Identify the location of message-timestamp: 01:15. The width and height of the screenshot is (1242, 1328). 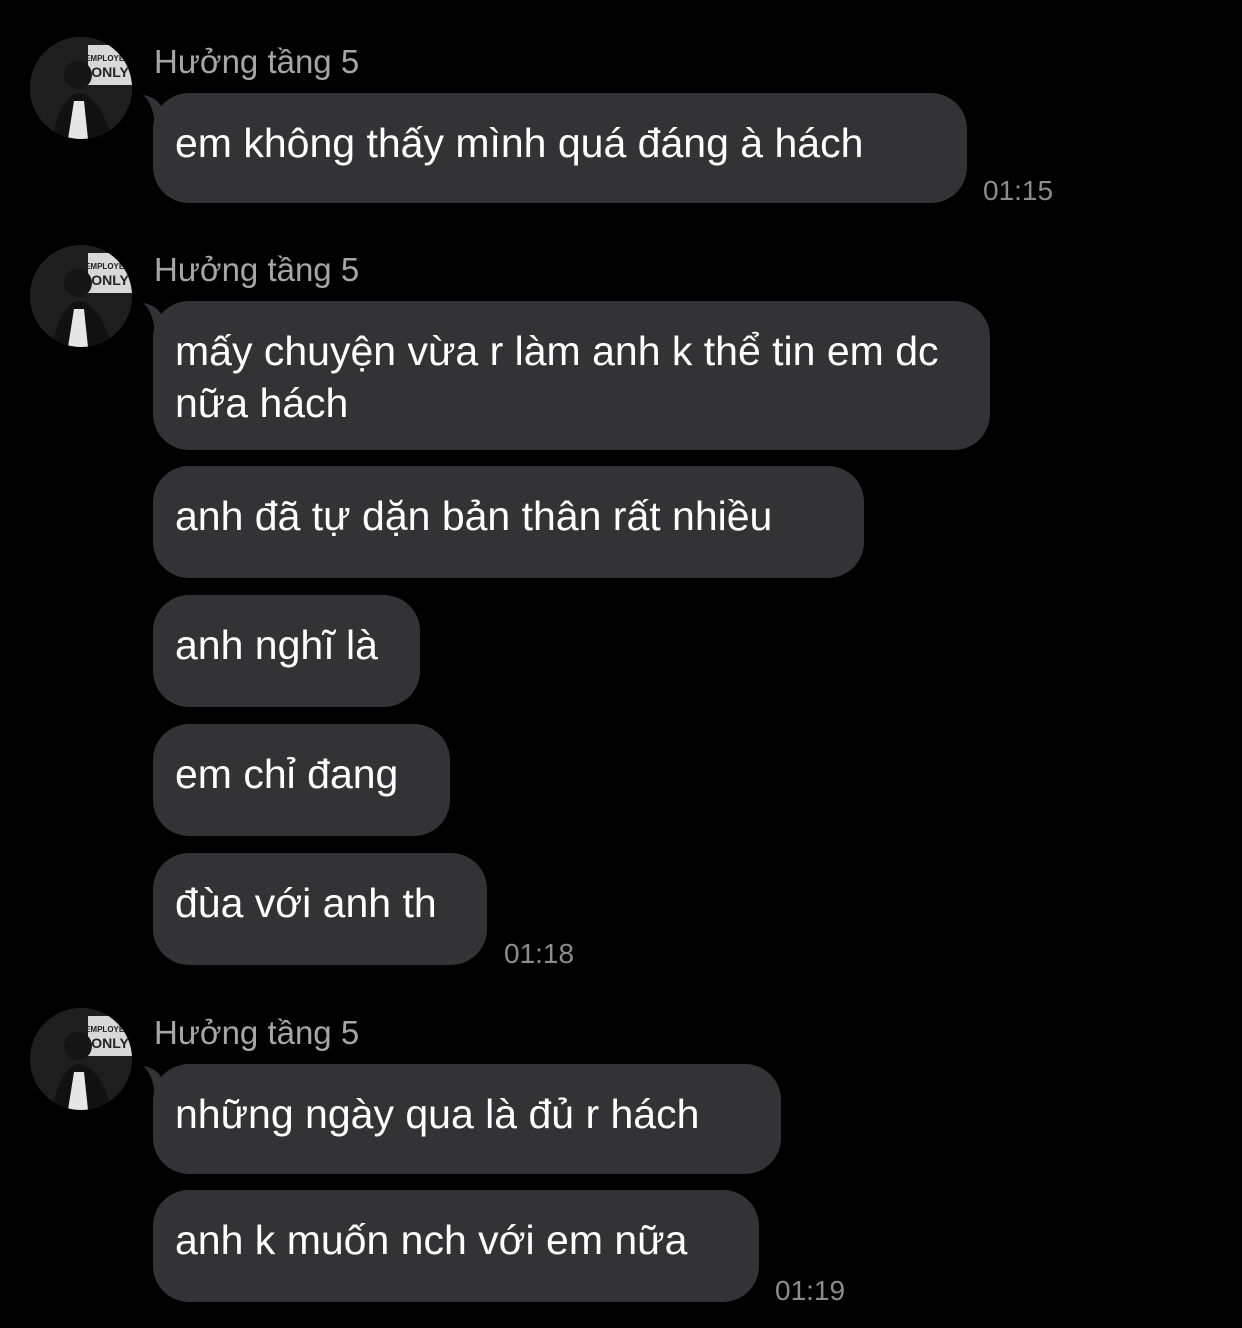
(1018, 190).